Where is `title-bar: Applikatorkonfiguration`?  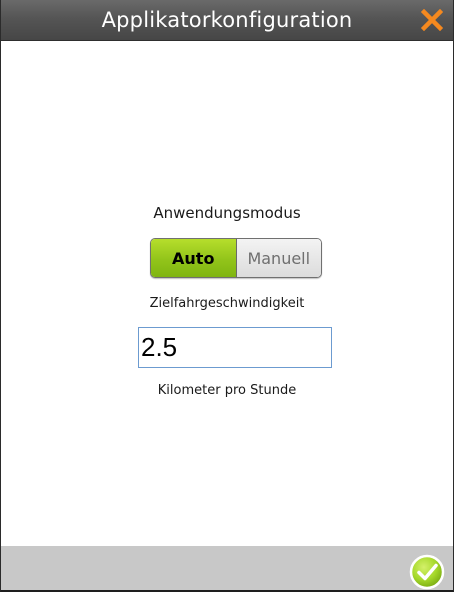 title-bar: Applikatorkonfiguration is located at coordinates (227, 20).